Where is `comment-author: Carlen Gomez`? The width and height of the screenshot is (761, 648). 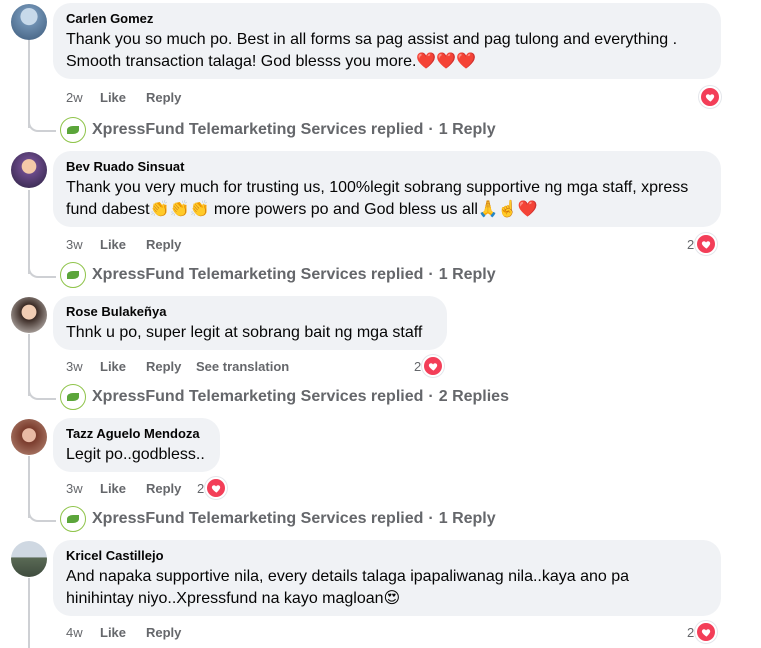 comment-author: Carlen Gomez is located at coordinates (387, 19).